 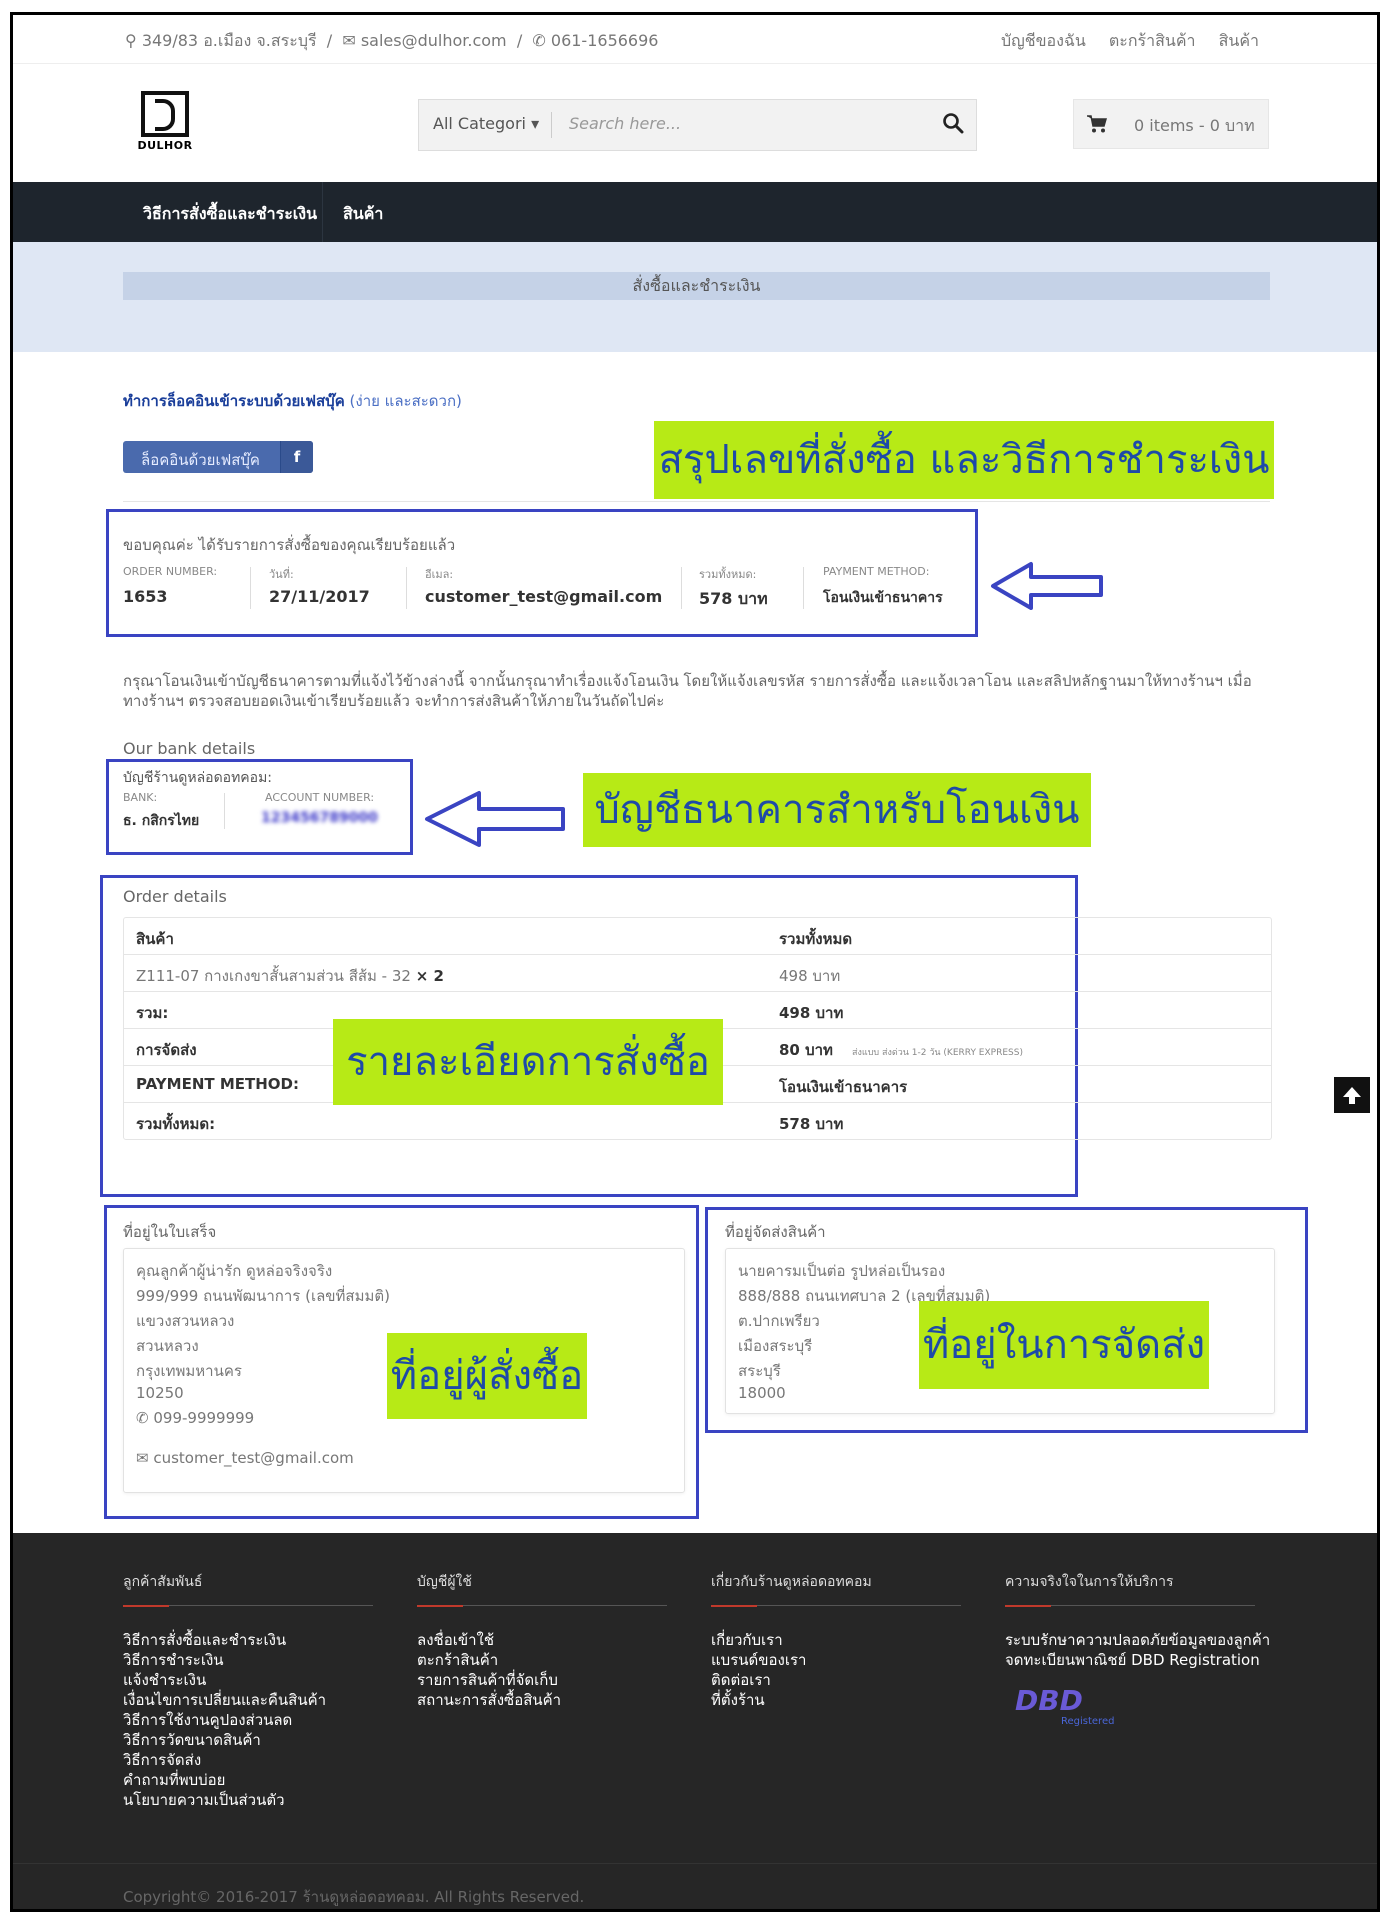 I want to click on footer-link: ที่ตั้งร้าน, so click(x=836, y=1700).